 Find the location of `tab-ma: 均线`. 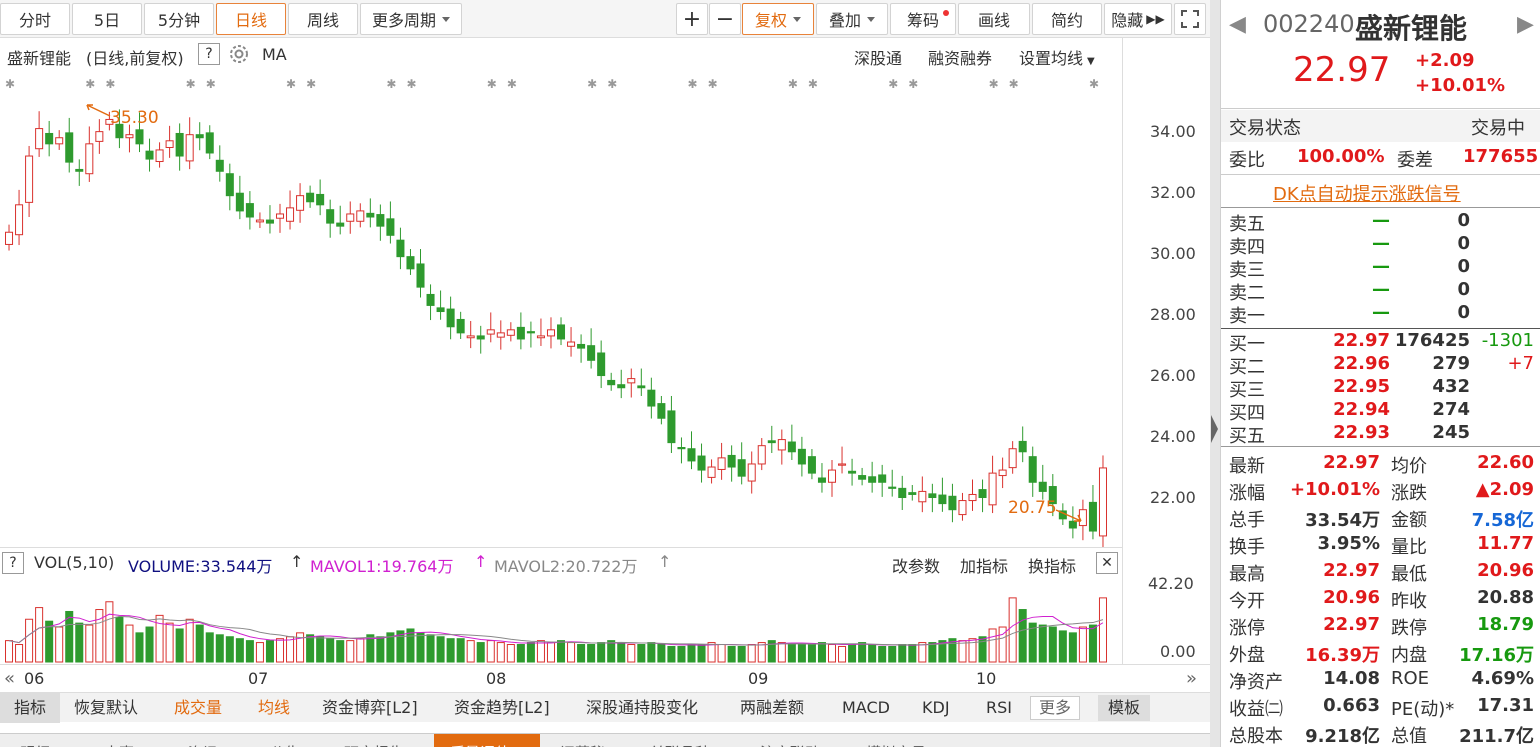

tab-ma: 均线 is located at coordinates (274, 708).